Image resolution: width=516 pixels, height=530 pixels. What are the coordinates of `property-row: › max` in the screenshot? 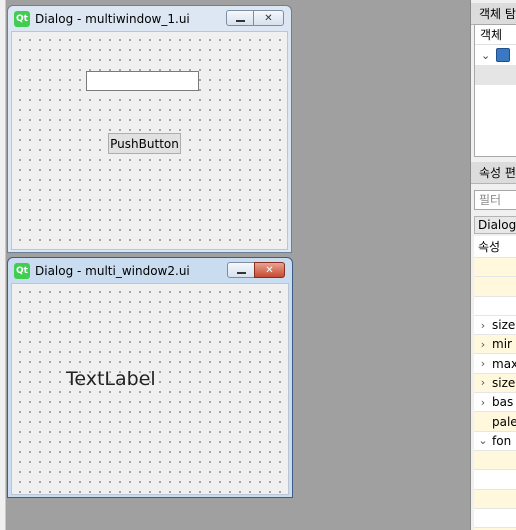 It's located at (495, 364).